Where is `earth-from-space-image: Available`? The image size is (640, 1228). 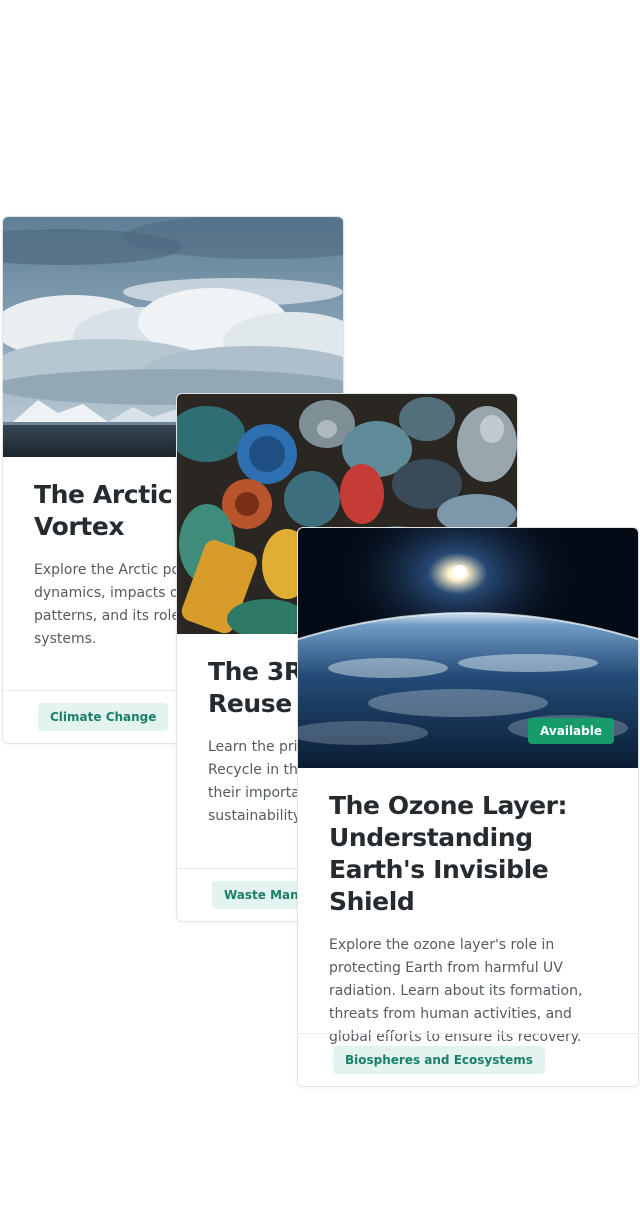
earth-from-space-image: Available is located at coordinates (468, 648).